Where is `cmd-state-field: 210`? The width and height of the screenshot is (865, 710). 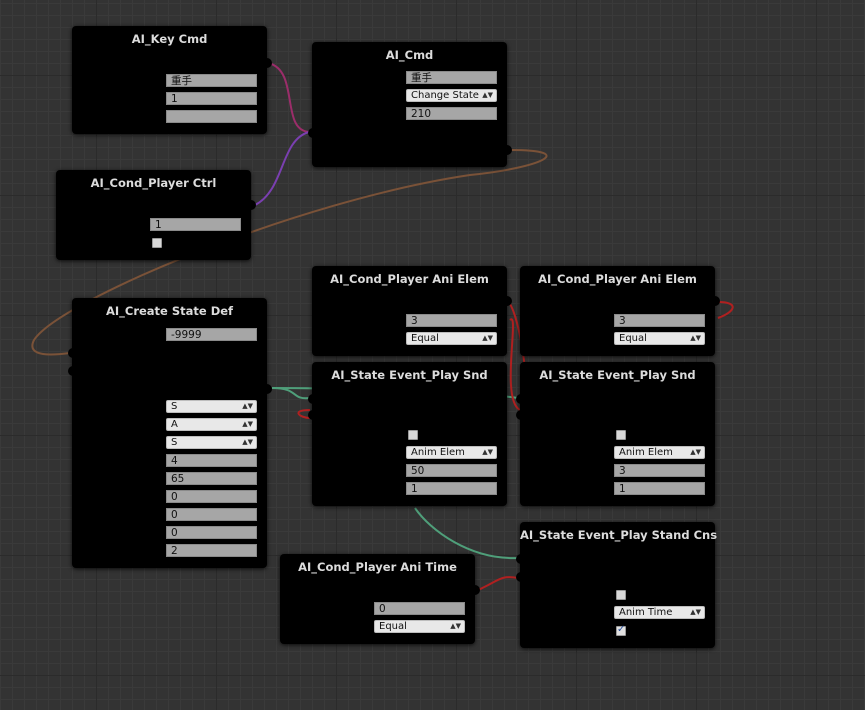
cmd-state-field: 210 is located at coordinates (451, 113).